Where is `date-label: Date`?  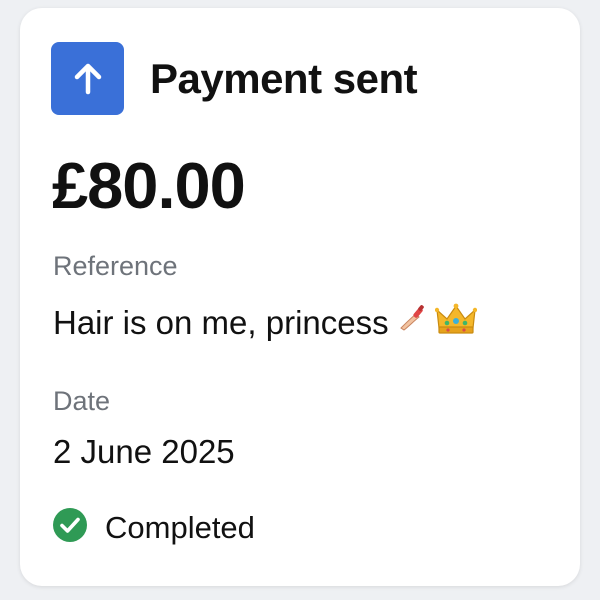 date-label: Date is located at coordinates (82, 401).